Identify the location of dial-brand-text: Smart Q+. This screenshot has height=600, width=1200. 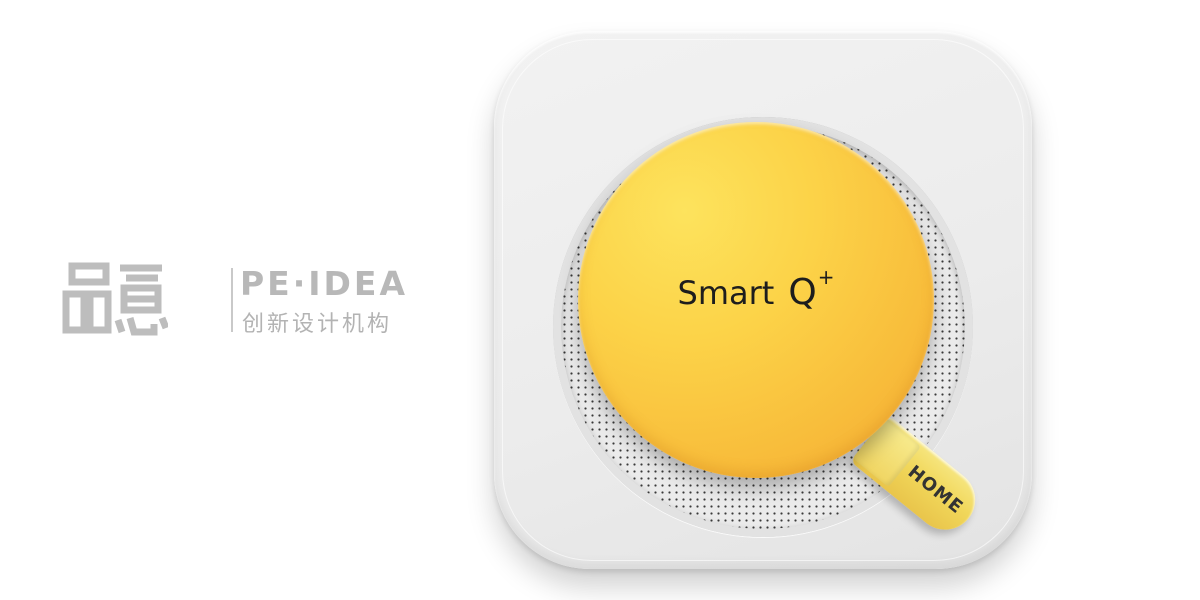
(756, 289).